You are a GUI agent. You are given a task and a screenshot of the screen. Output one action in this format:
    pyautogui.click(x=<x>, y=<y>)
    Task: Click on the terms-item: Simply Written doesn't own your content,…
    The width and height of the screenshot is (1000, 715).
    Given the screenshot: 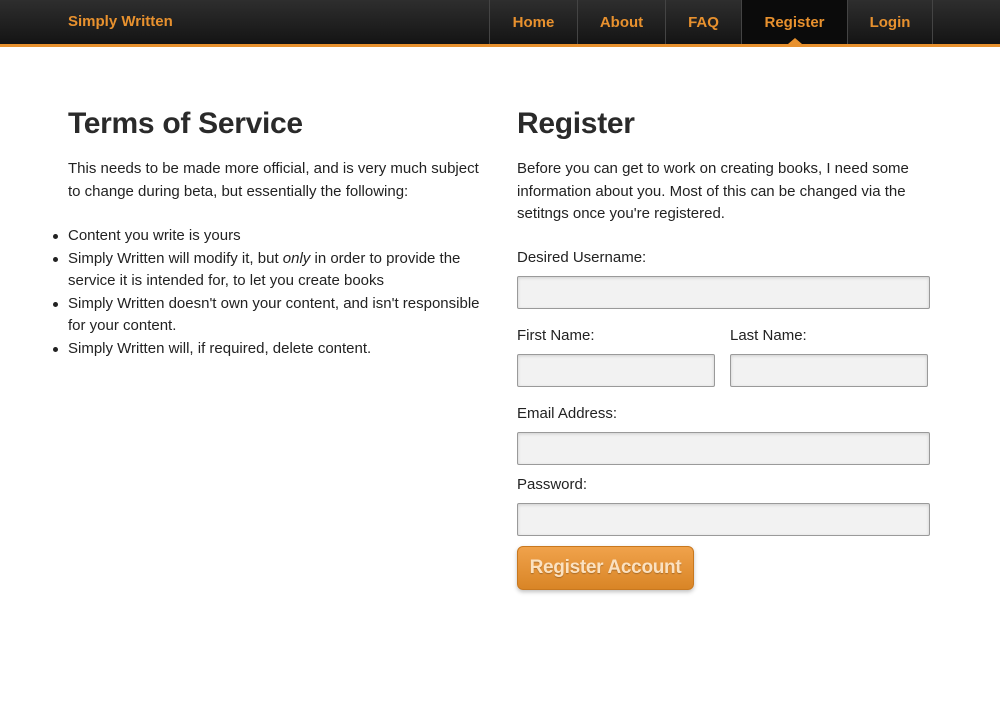 What is the action you would take?
    pyautogui.click(x=270, y=315)
    